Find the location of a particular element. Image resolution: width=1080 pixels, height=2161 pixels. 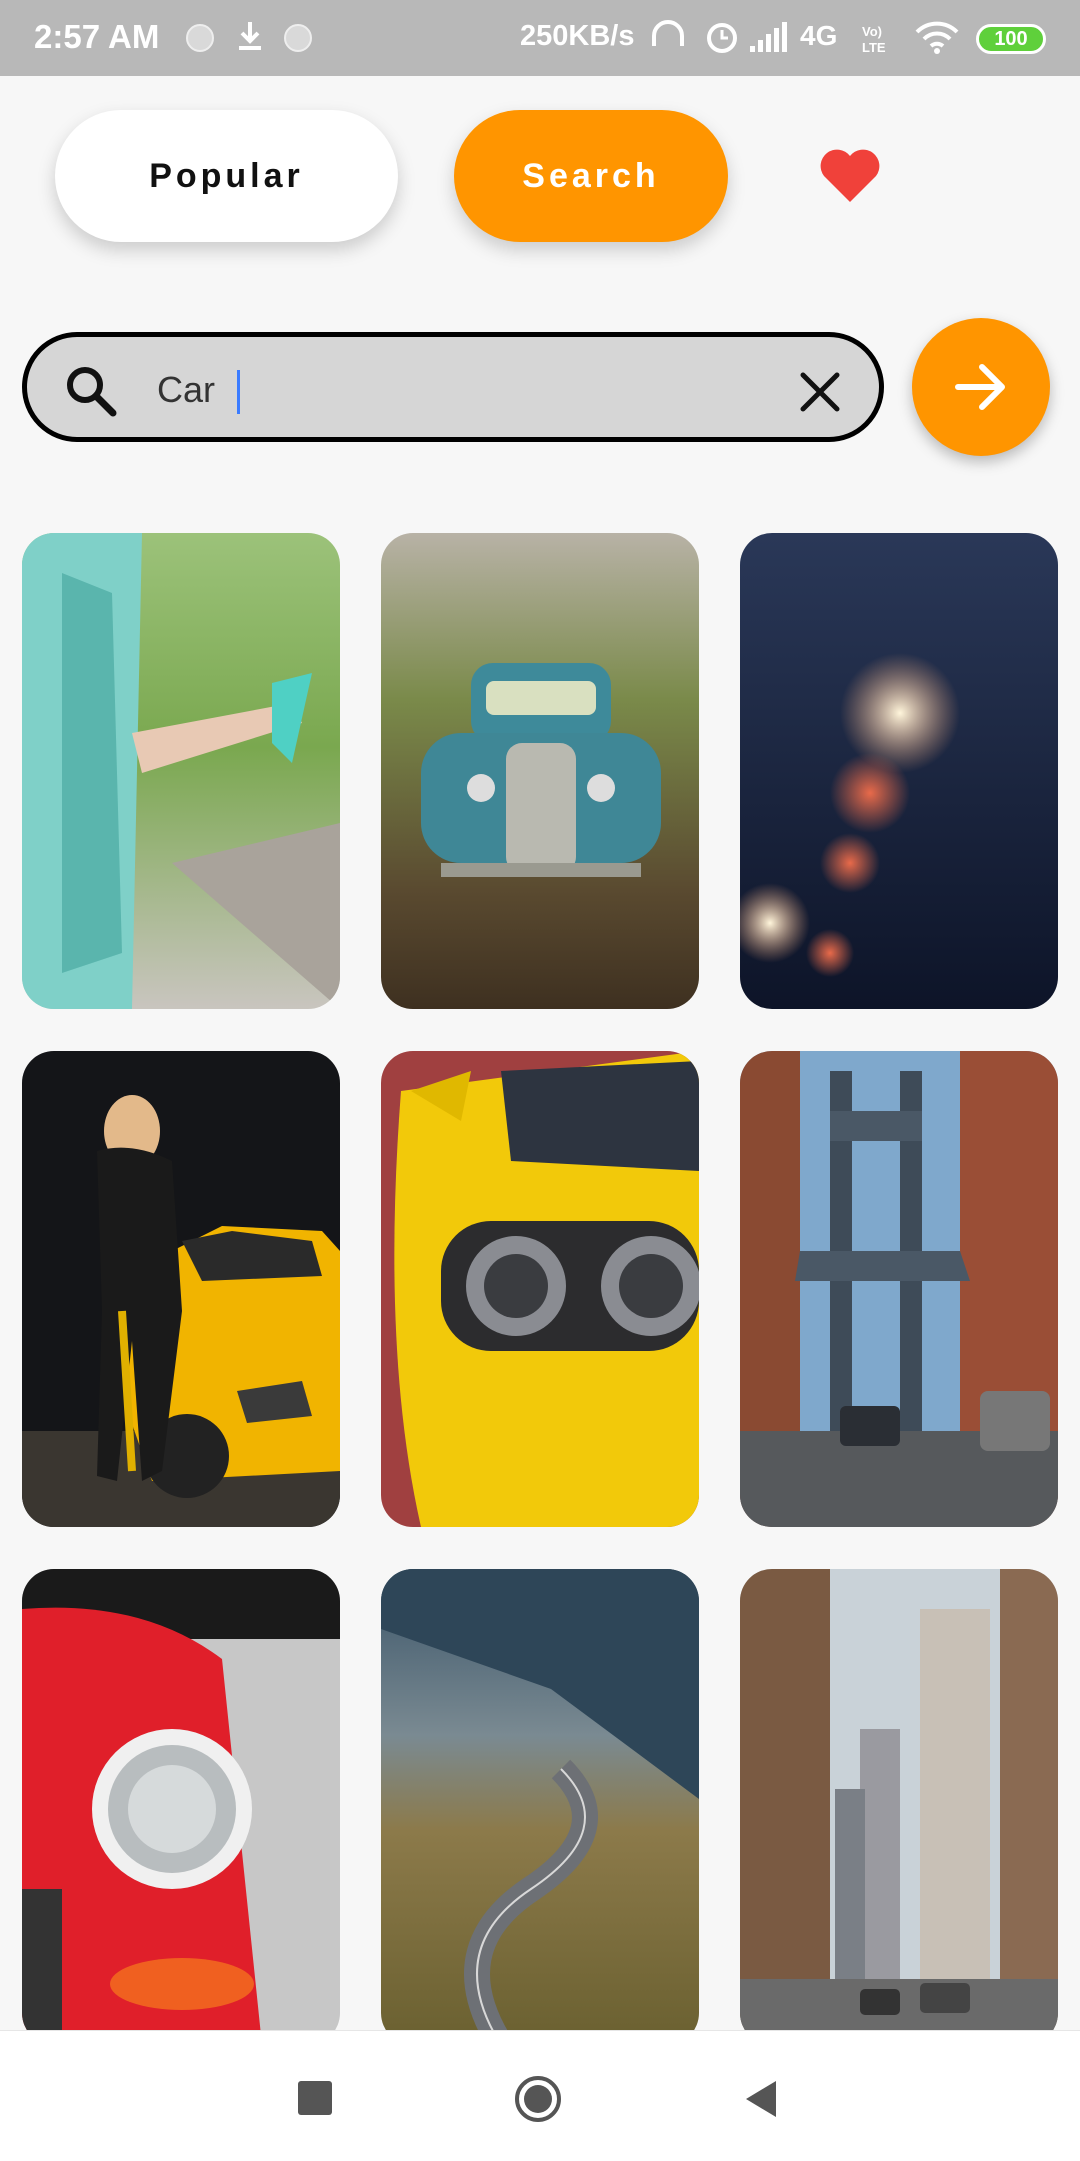

status-bar: 2:57 AM 250KB/s 4G Vo) LTE 100 is located at coordinates (540, 38).